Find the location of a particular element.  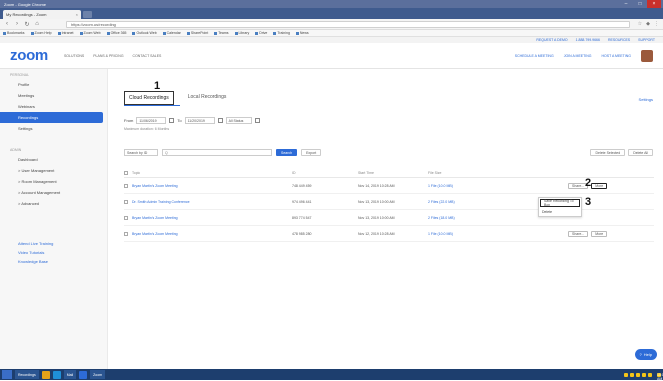

sidebar-link-training: Attend Live Training is located at coordinates (53, 243).